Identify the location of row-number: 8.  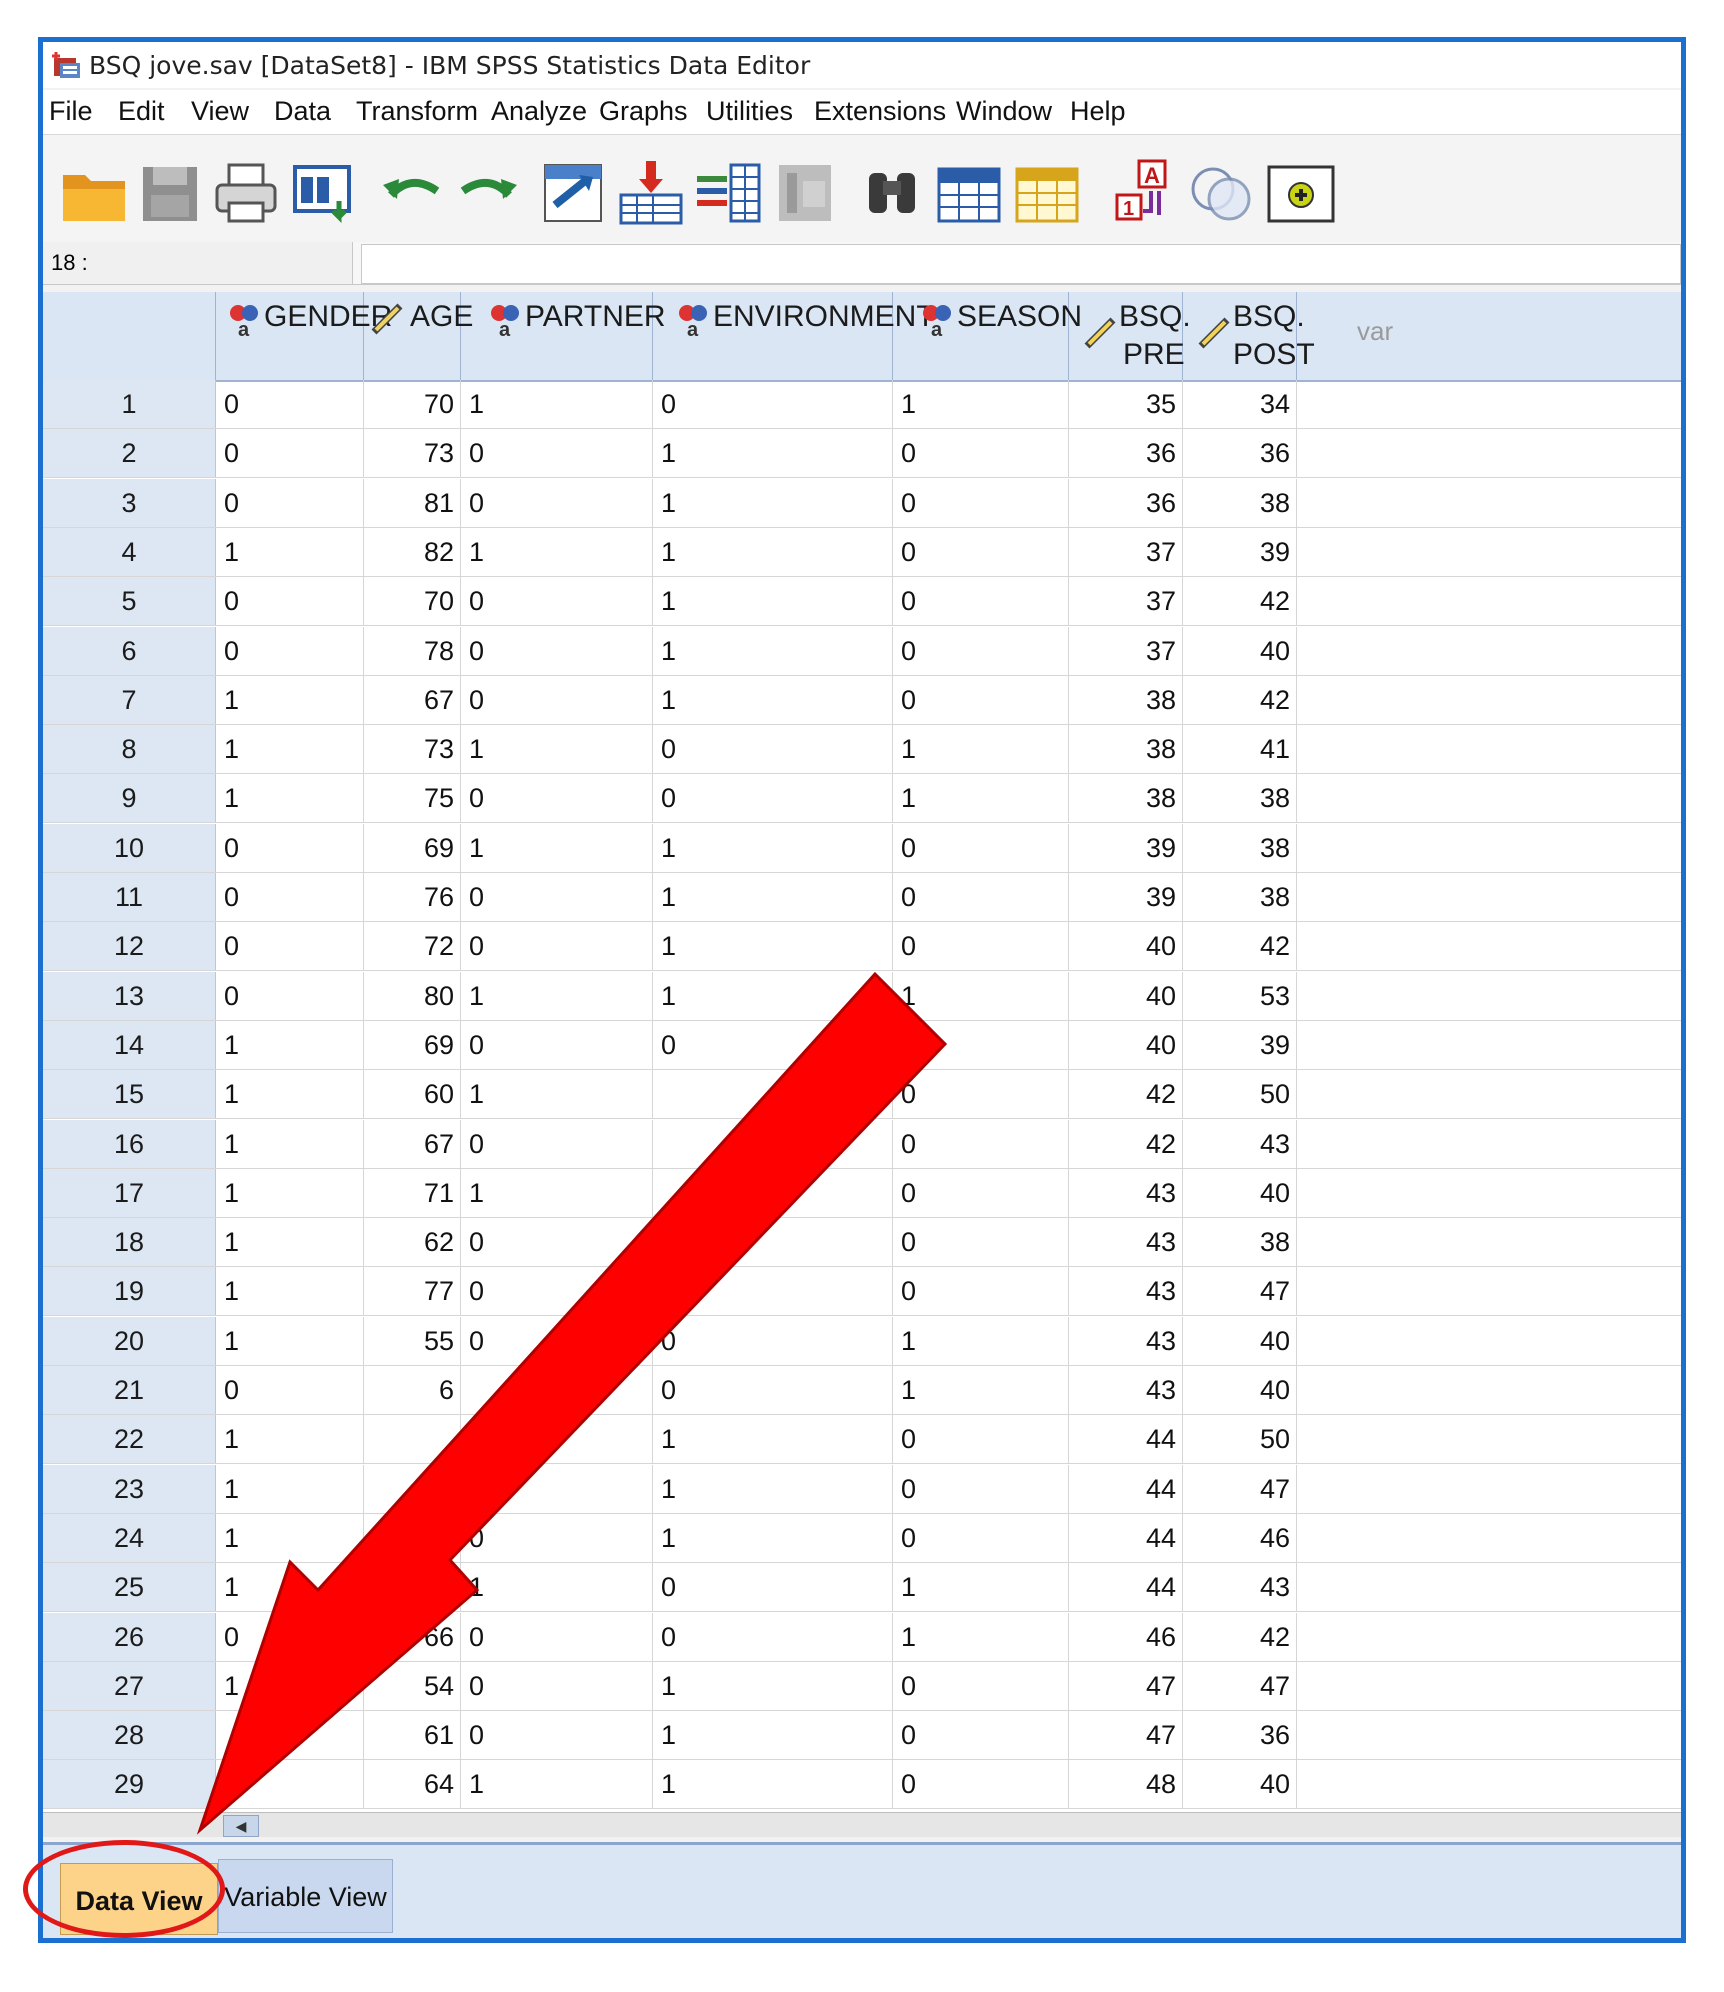
(129, 749).